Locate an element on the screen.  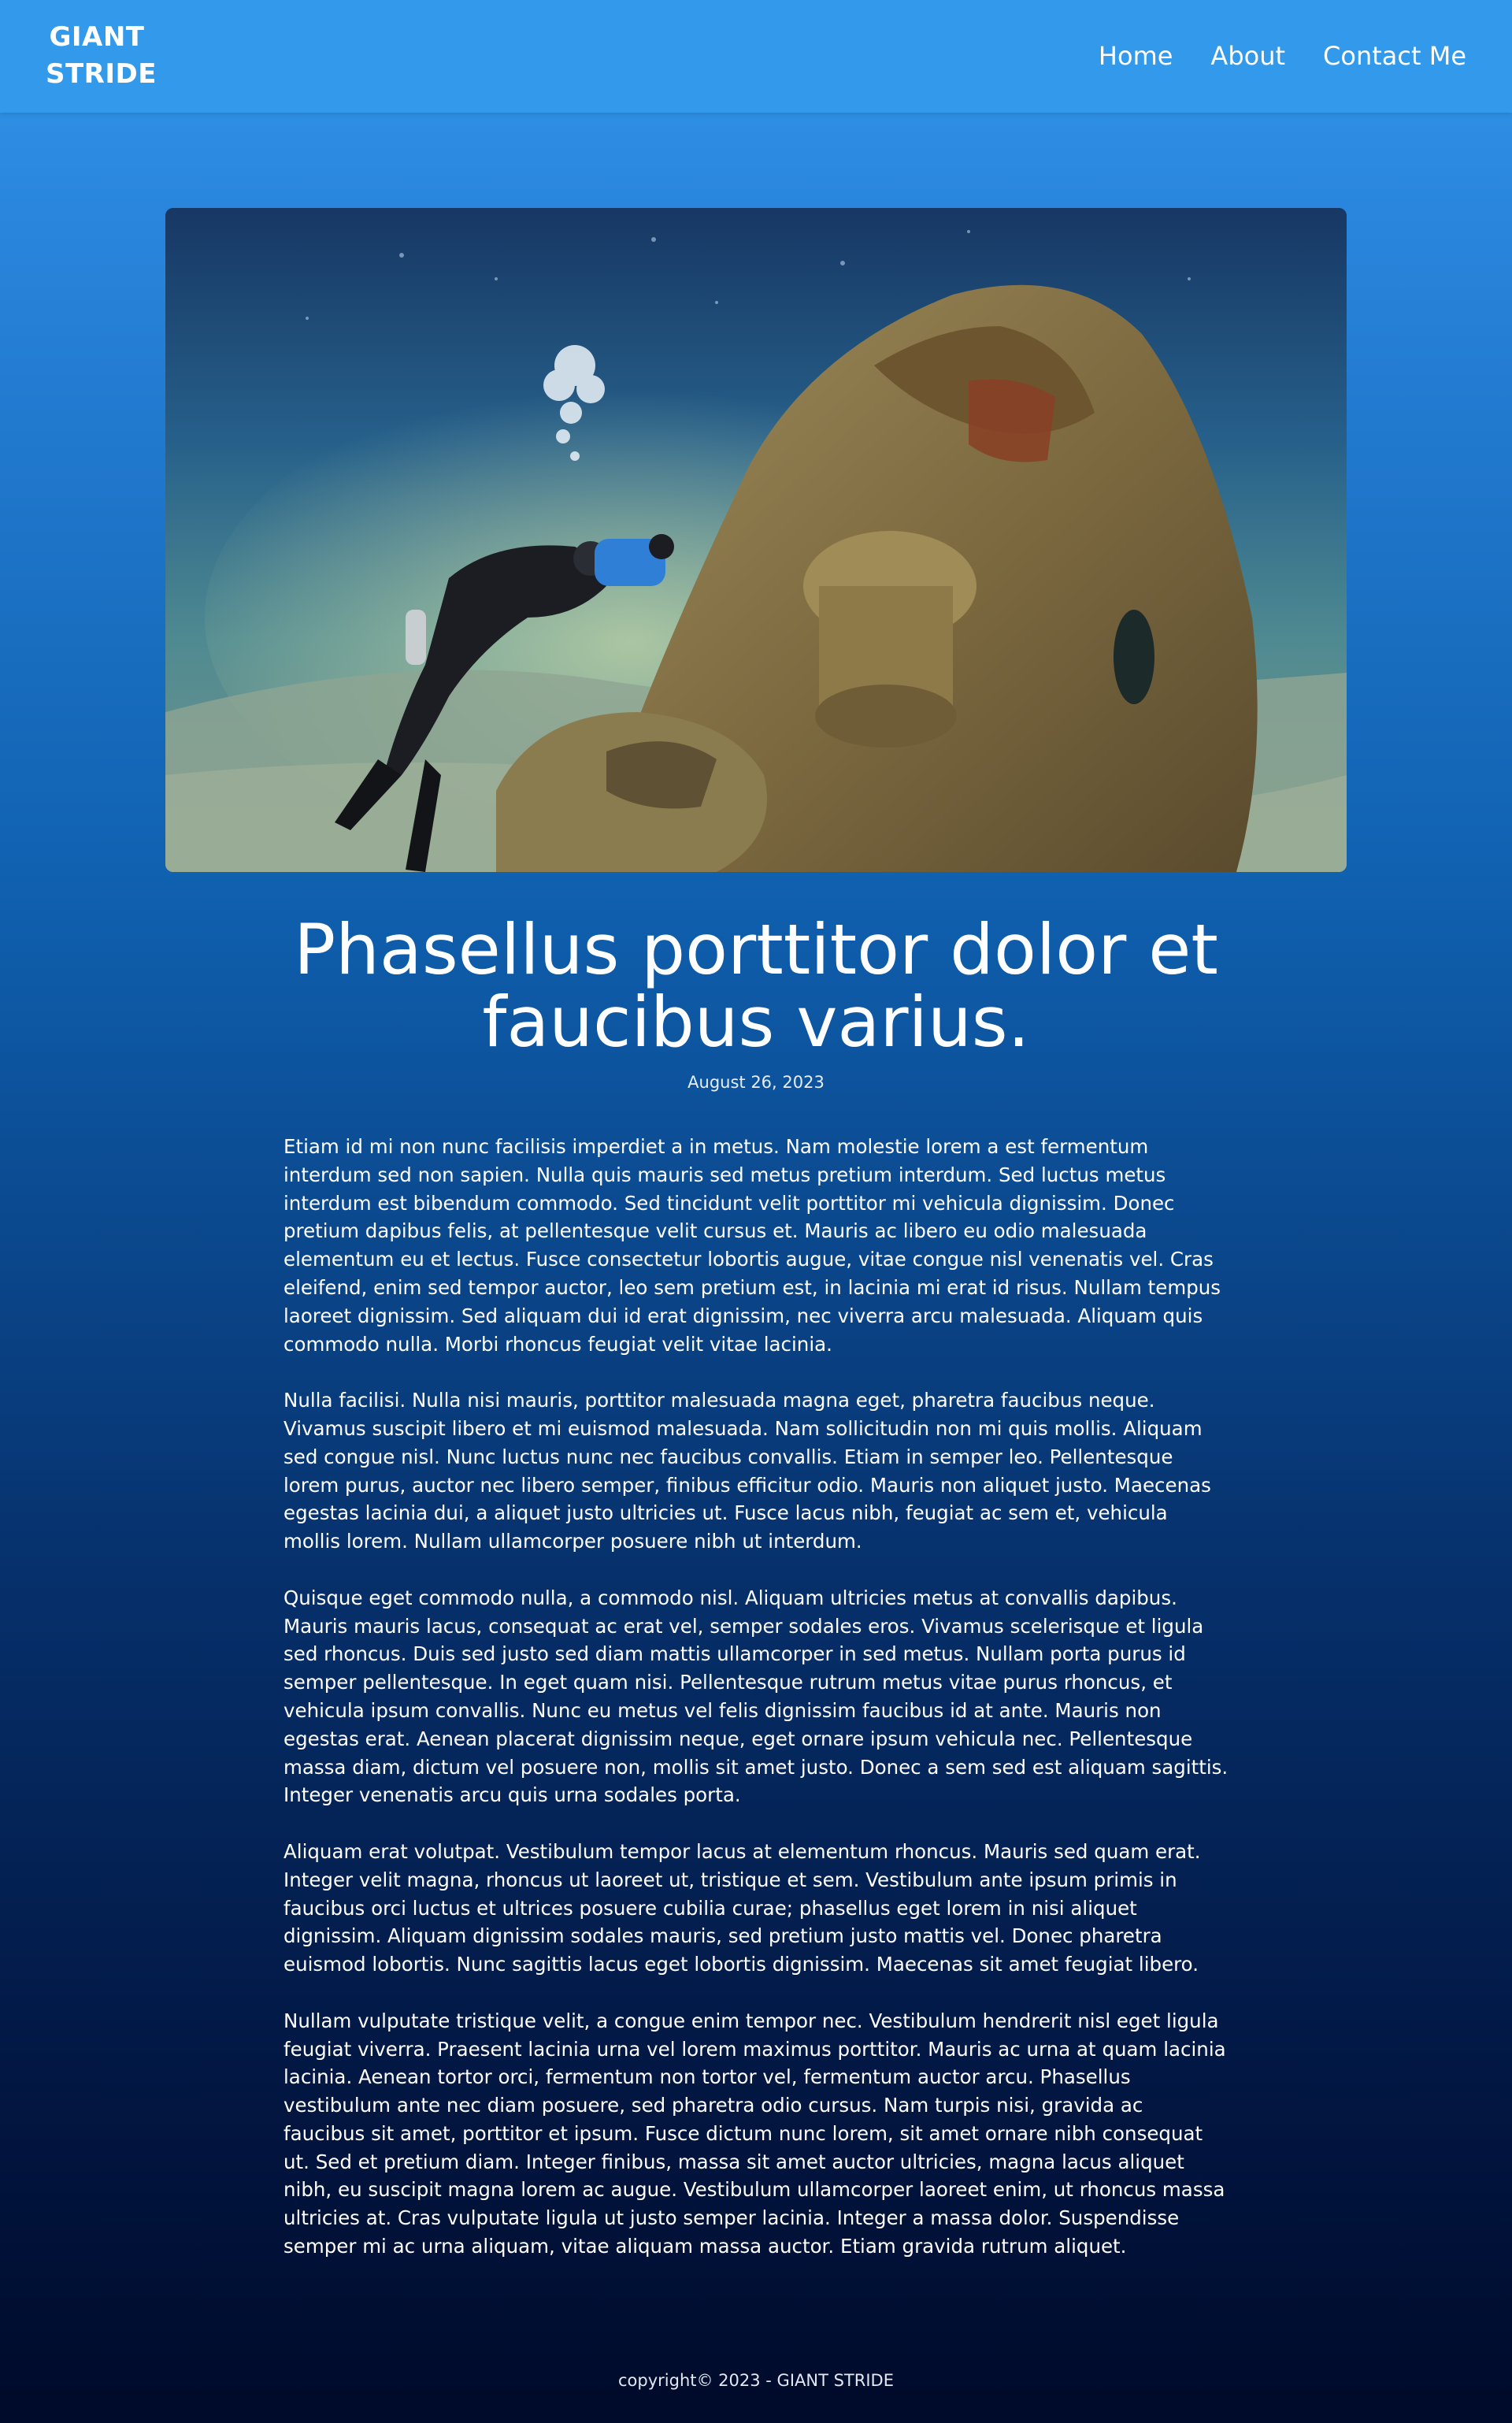
post-date: August 26, 2023 is located at coordinates (756, 1082).